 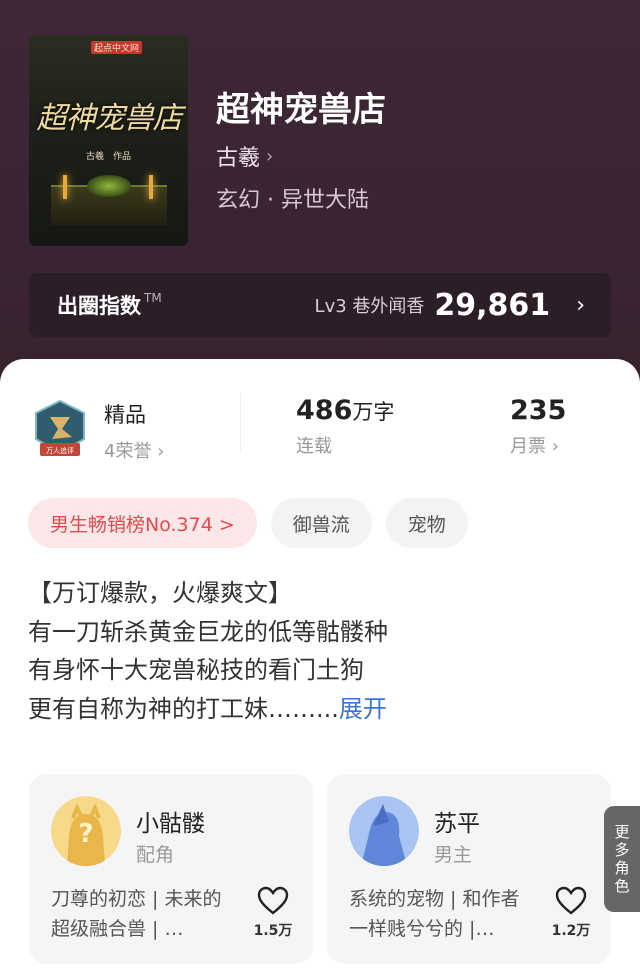 I want to click on monthly-ticket-stat: 235 月票 ›, so click(x=538, y=426).